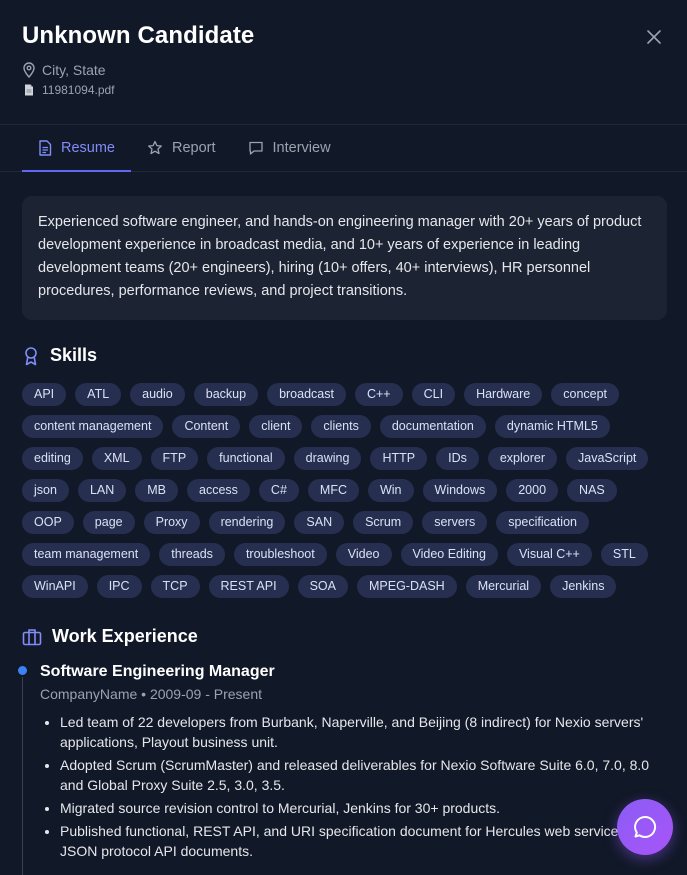 The height and width of the screenshot is (875, 687). Describe the element at coordinates (247, 522) in the screenshot. I see `skill-tag: rendering` at that location.